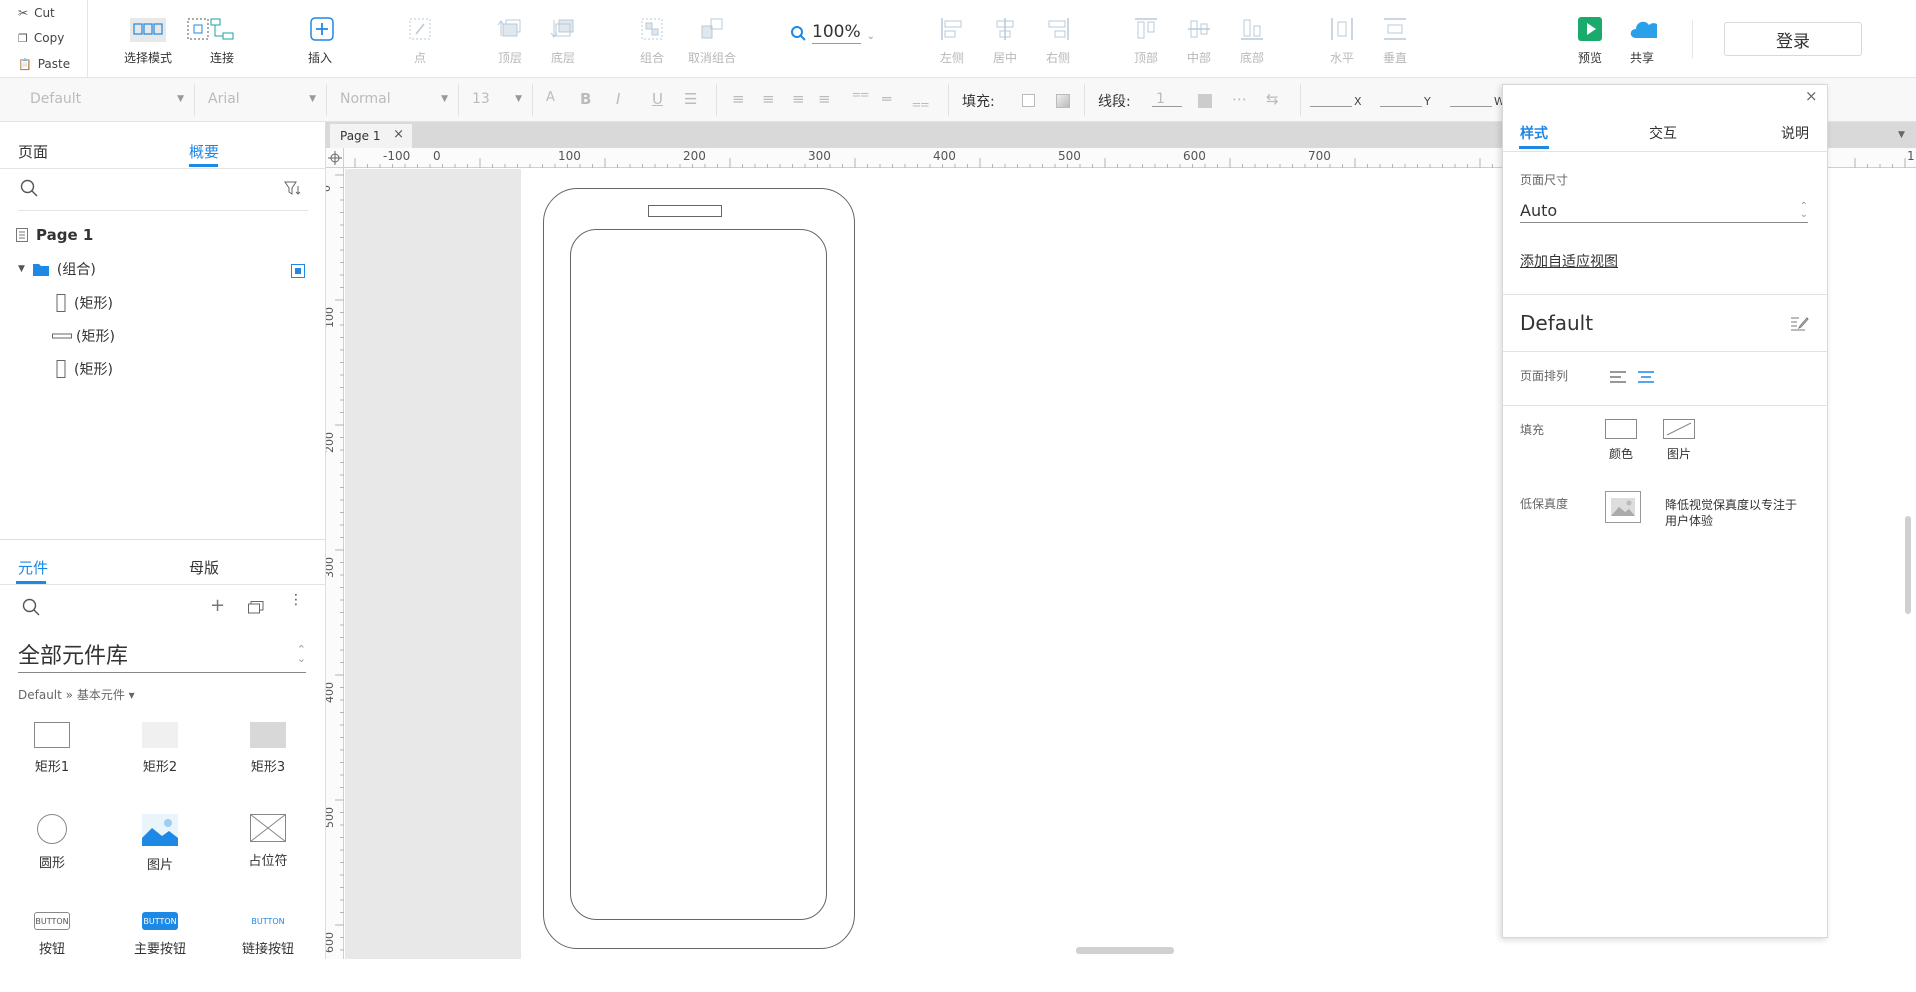 This screenshot has height=992, width=1916. What do you see at coordinates (1058, 42) in the screenshot?
I see `align-right-button: 右侧` at bounding box center [1058, 42].